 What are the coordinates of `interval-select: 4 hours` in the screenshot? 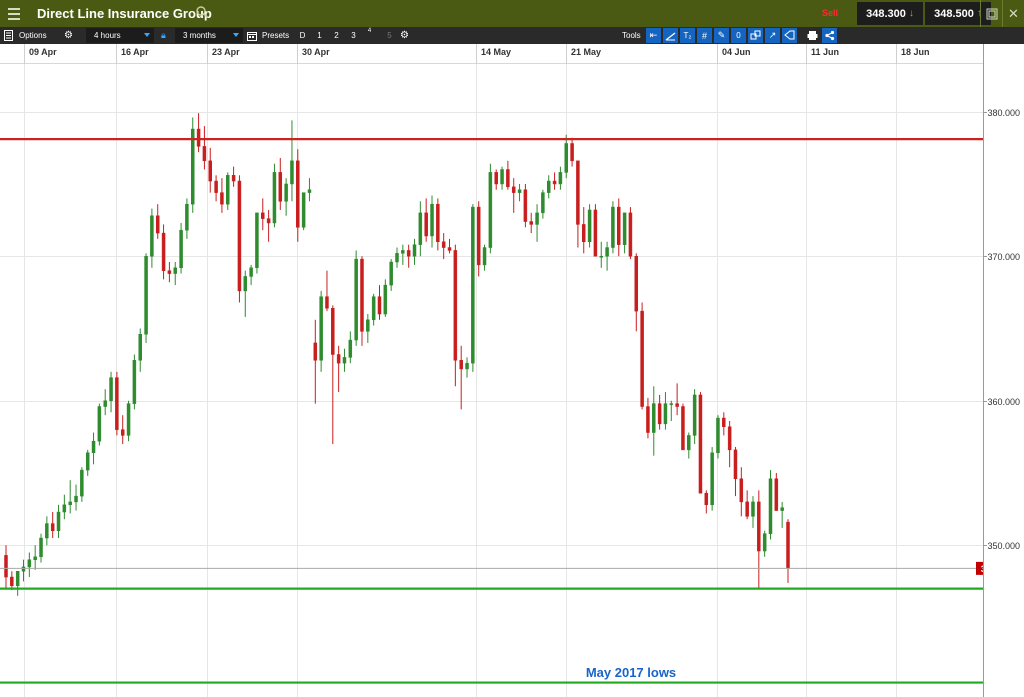 It's located at (120, 35).